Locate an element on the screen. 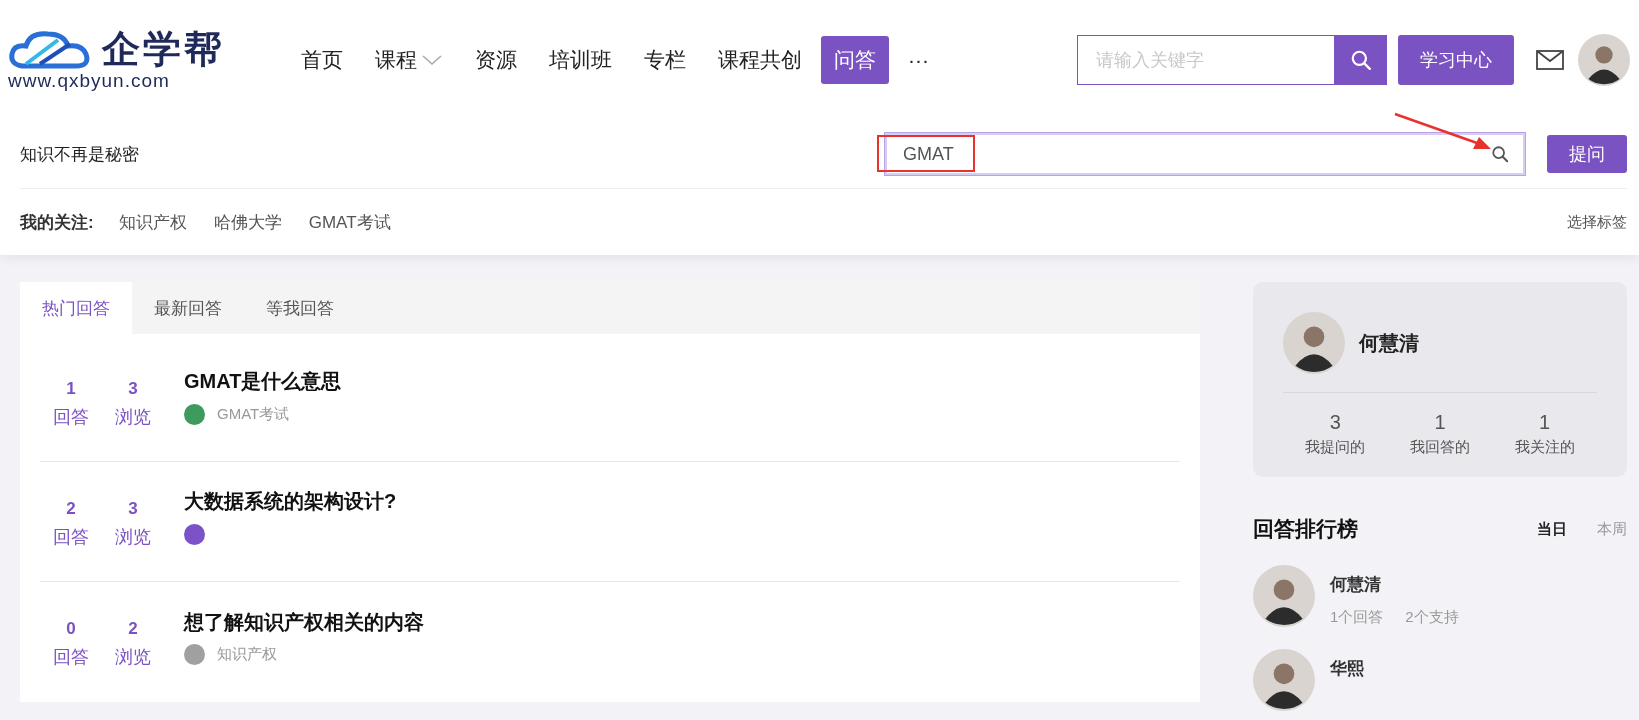  nav-link: 课程 is located at coordinates (409, 60).